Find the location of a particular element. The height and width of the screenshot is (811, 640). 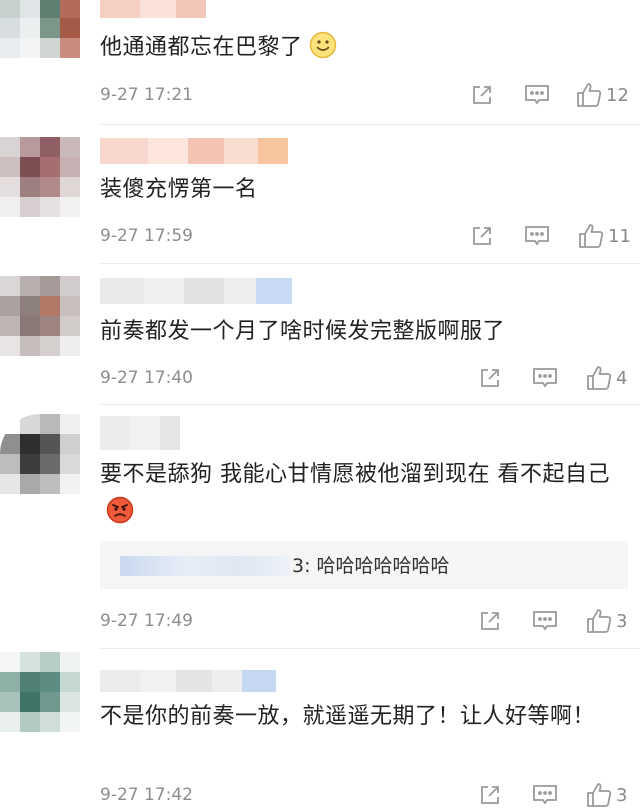

comment-text: 要不是舔狗 我能心甘情愿被他溜到现在 看不起自己 is located at coordinates (364, 496).